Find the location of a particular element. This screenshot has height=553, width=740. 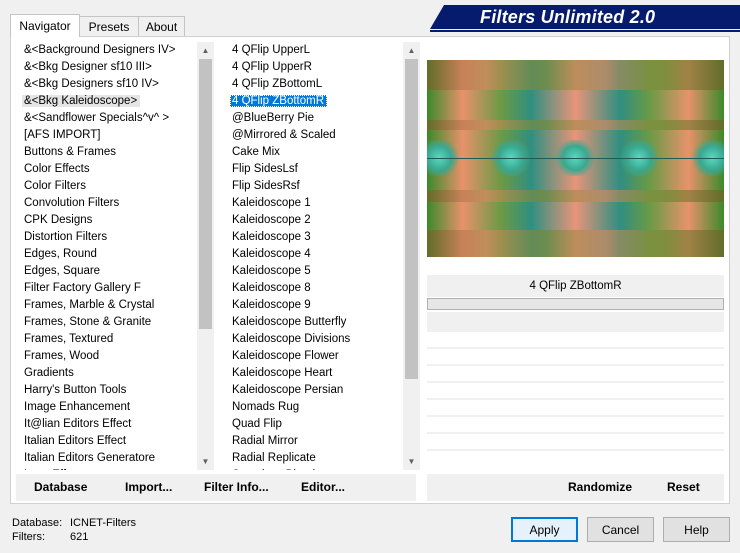

list-item: Flip SidesRsf is located at coordinates (314, 186).